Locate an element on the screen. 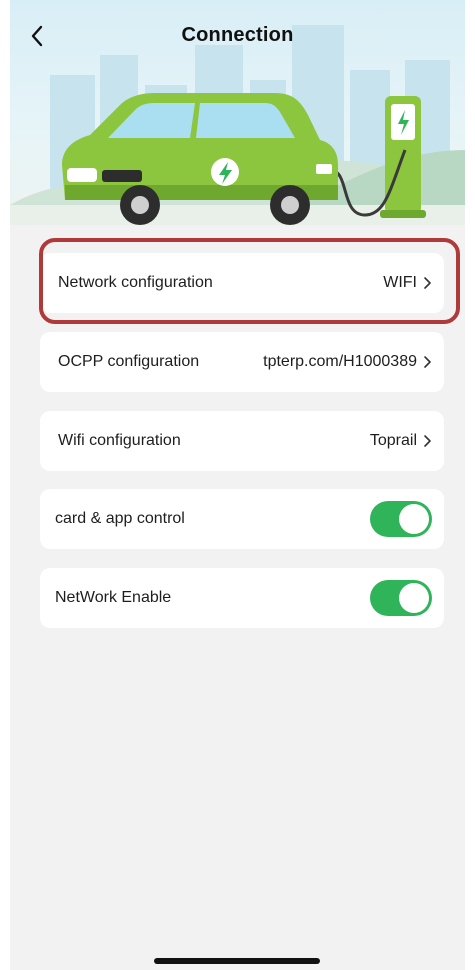 The height and width of the screenshot is (970, 475). home-indicator is located at coordinates (237, 961).